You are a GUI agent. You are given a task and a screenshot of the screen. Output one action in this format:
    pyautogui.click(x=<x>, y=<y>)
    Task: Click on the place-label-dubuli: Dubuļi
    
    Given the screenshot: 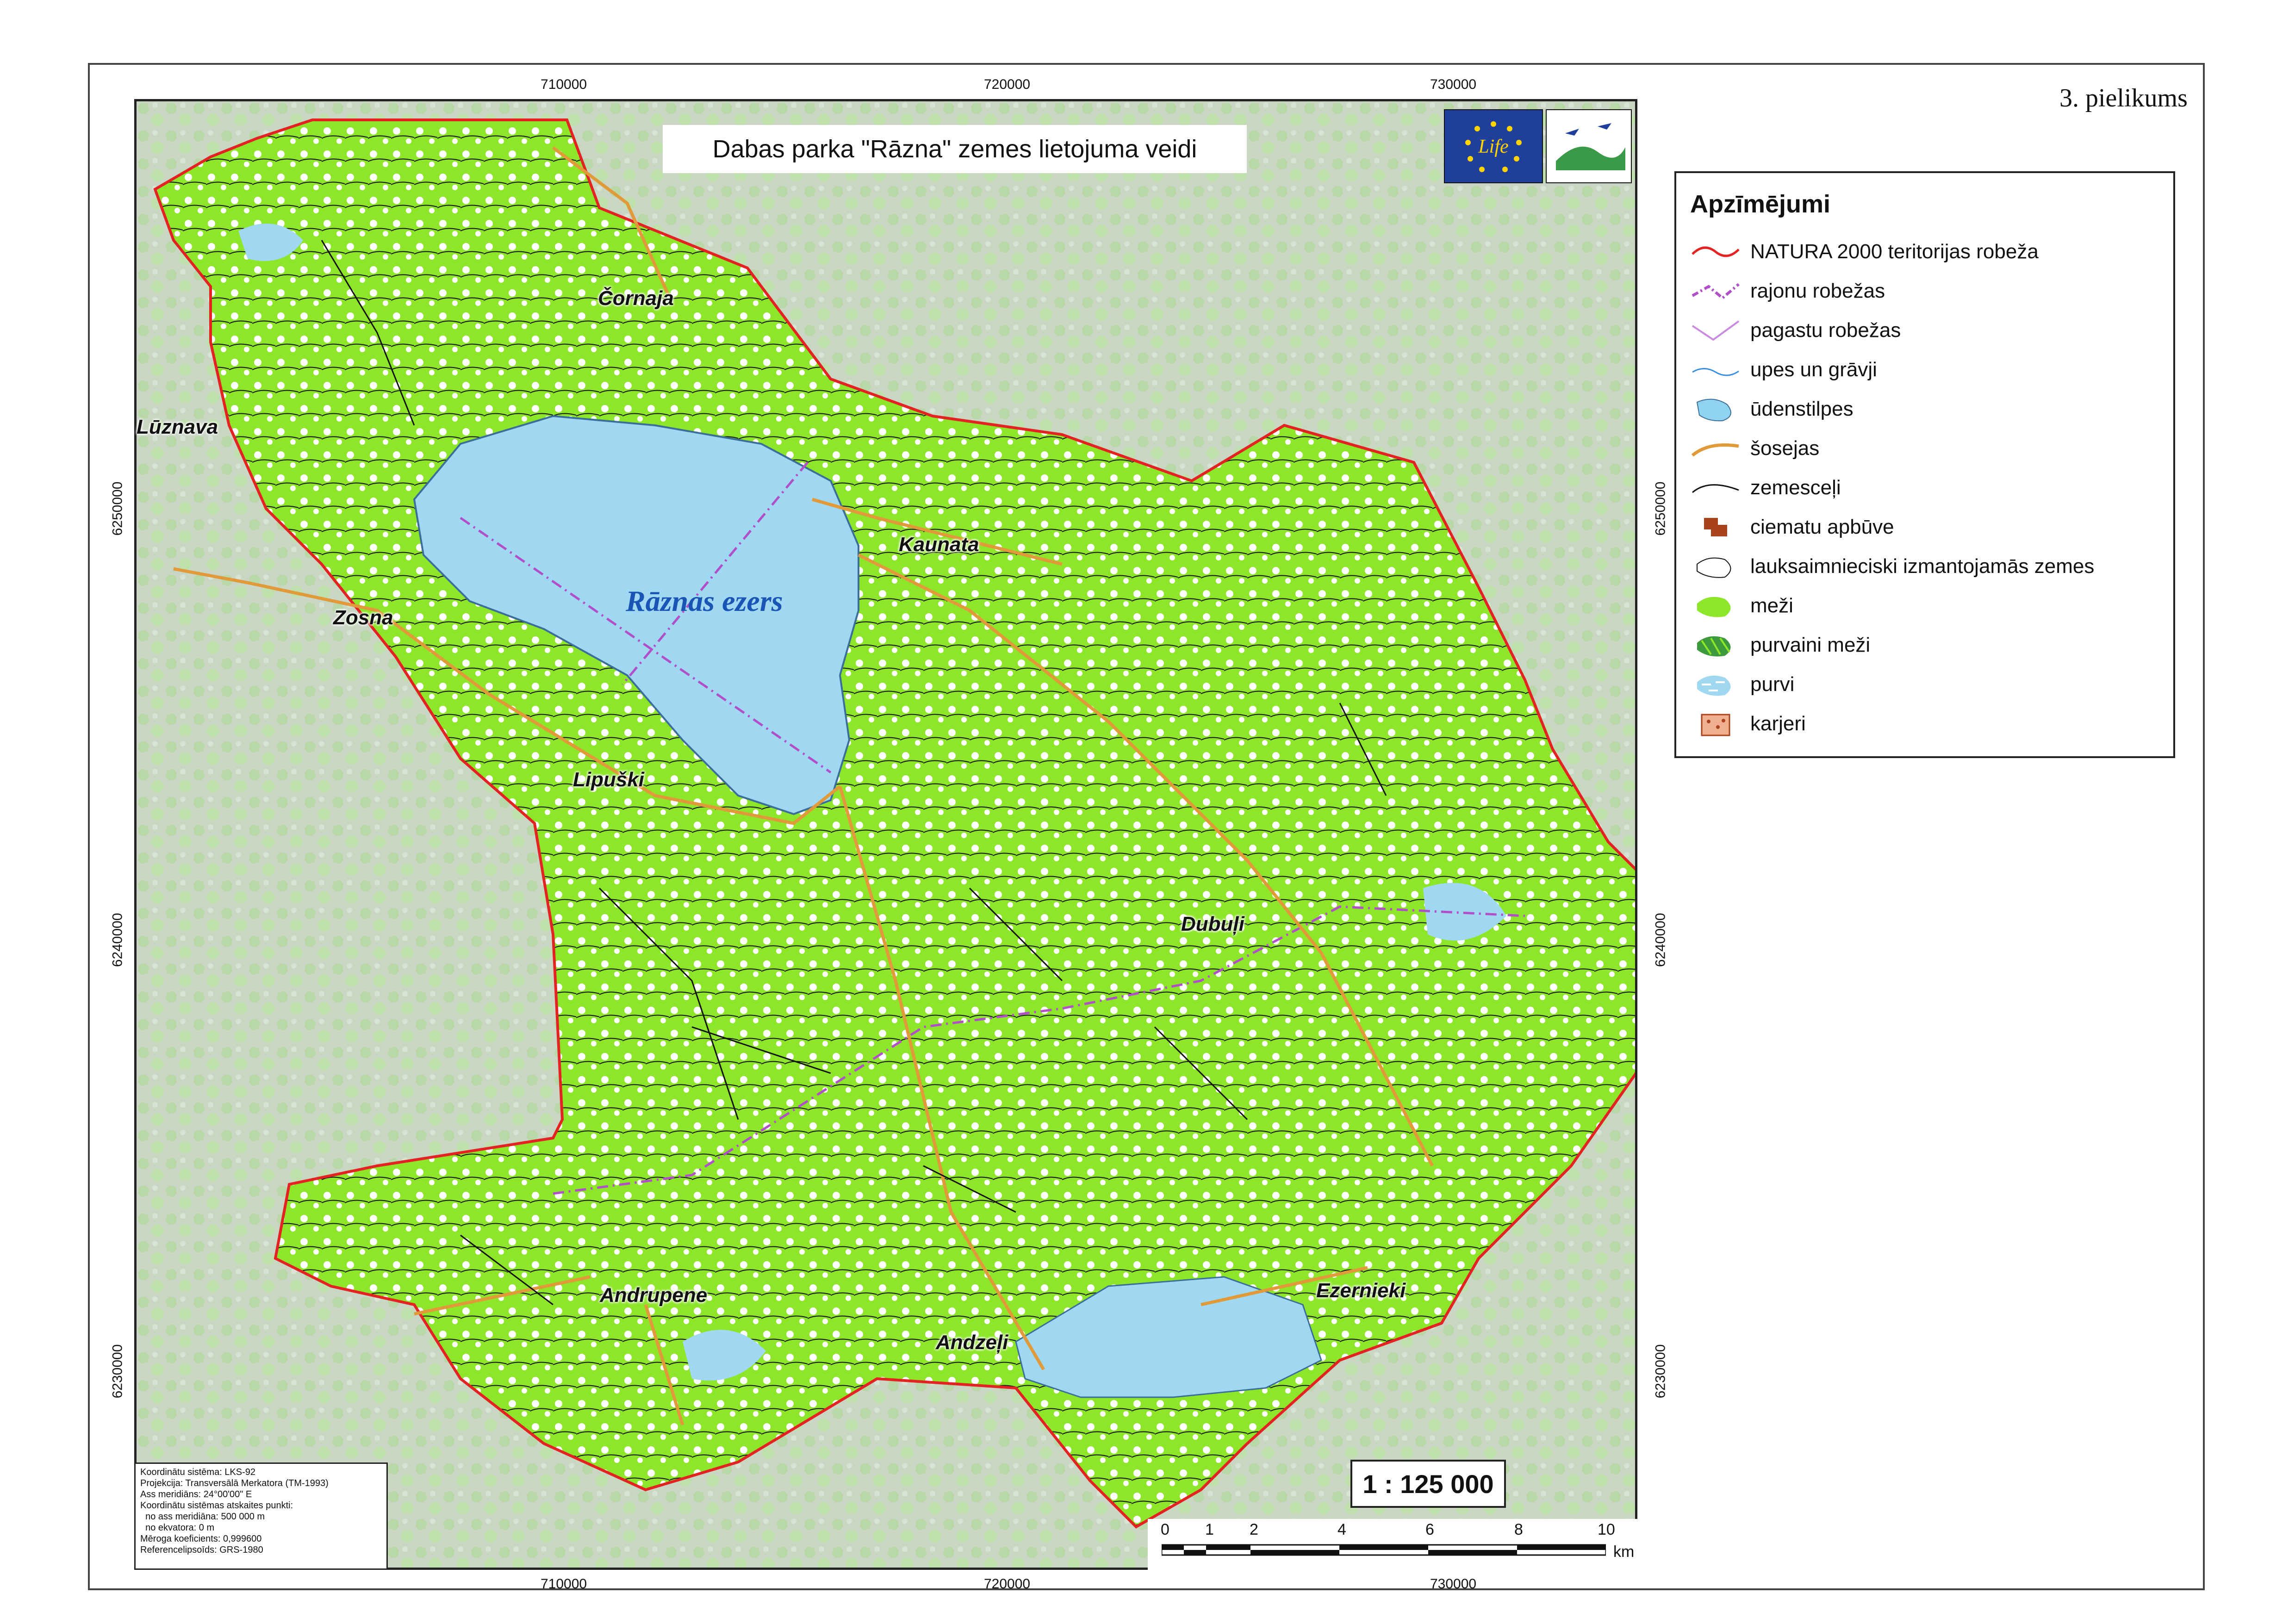 What is the action you would take?
    pyautogui.click(x=1212, y=924)
    